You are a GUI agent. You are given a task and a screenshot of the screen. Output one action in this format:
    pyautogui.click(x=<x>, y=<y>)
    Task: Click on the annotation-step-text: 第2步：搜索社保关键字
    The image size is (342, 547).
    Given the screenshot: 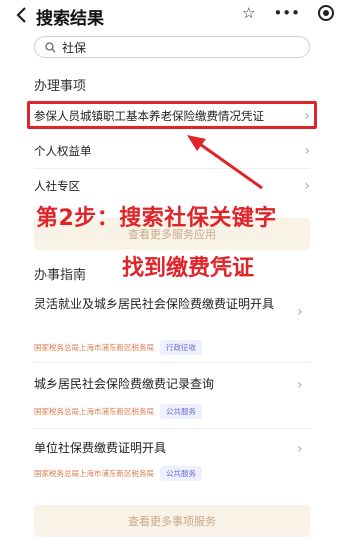 What is the action you would take?
    pyautogui.click(x=156, y=218)
    